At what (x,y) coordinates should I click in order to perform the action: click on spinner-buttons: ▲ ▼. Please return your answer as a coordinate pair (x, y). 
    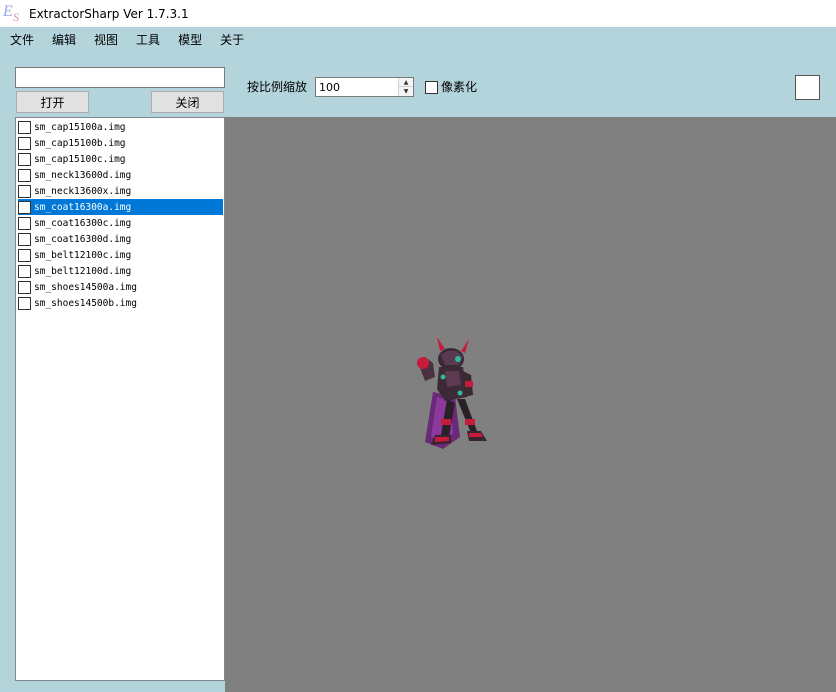
    Looking at the image, I should click on (405, 87).